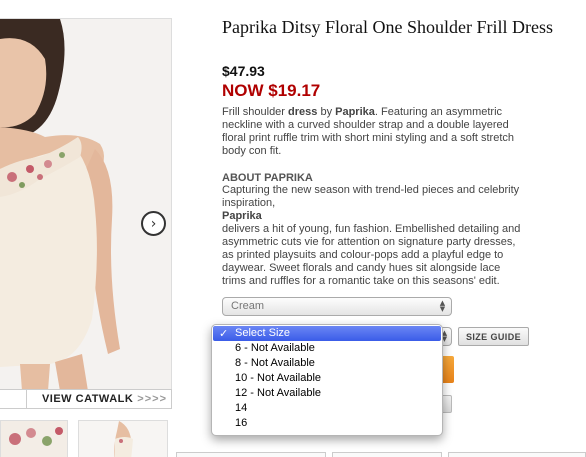 The height and width of the screenshot is (457, 586). I want to click on size-option-label: 14, so click(241, 408).